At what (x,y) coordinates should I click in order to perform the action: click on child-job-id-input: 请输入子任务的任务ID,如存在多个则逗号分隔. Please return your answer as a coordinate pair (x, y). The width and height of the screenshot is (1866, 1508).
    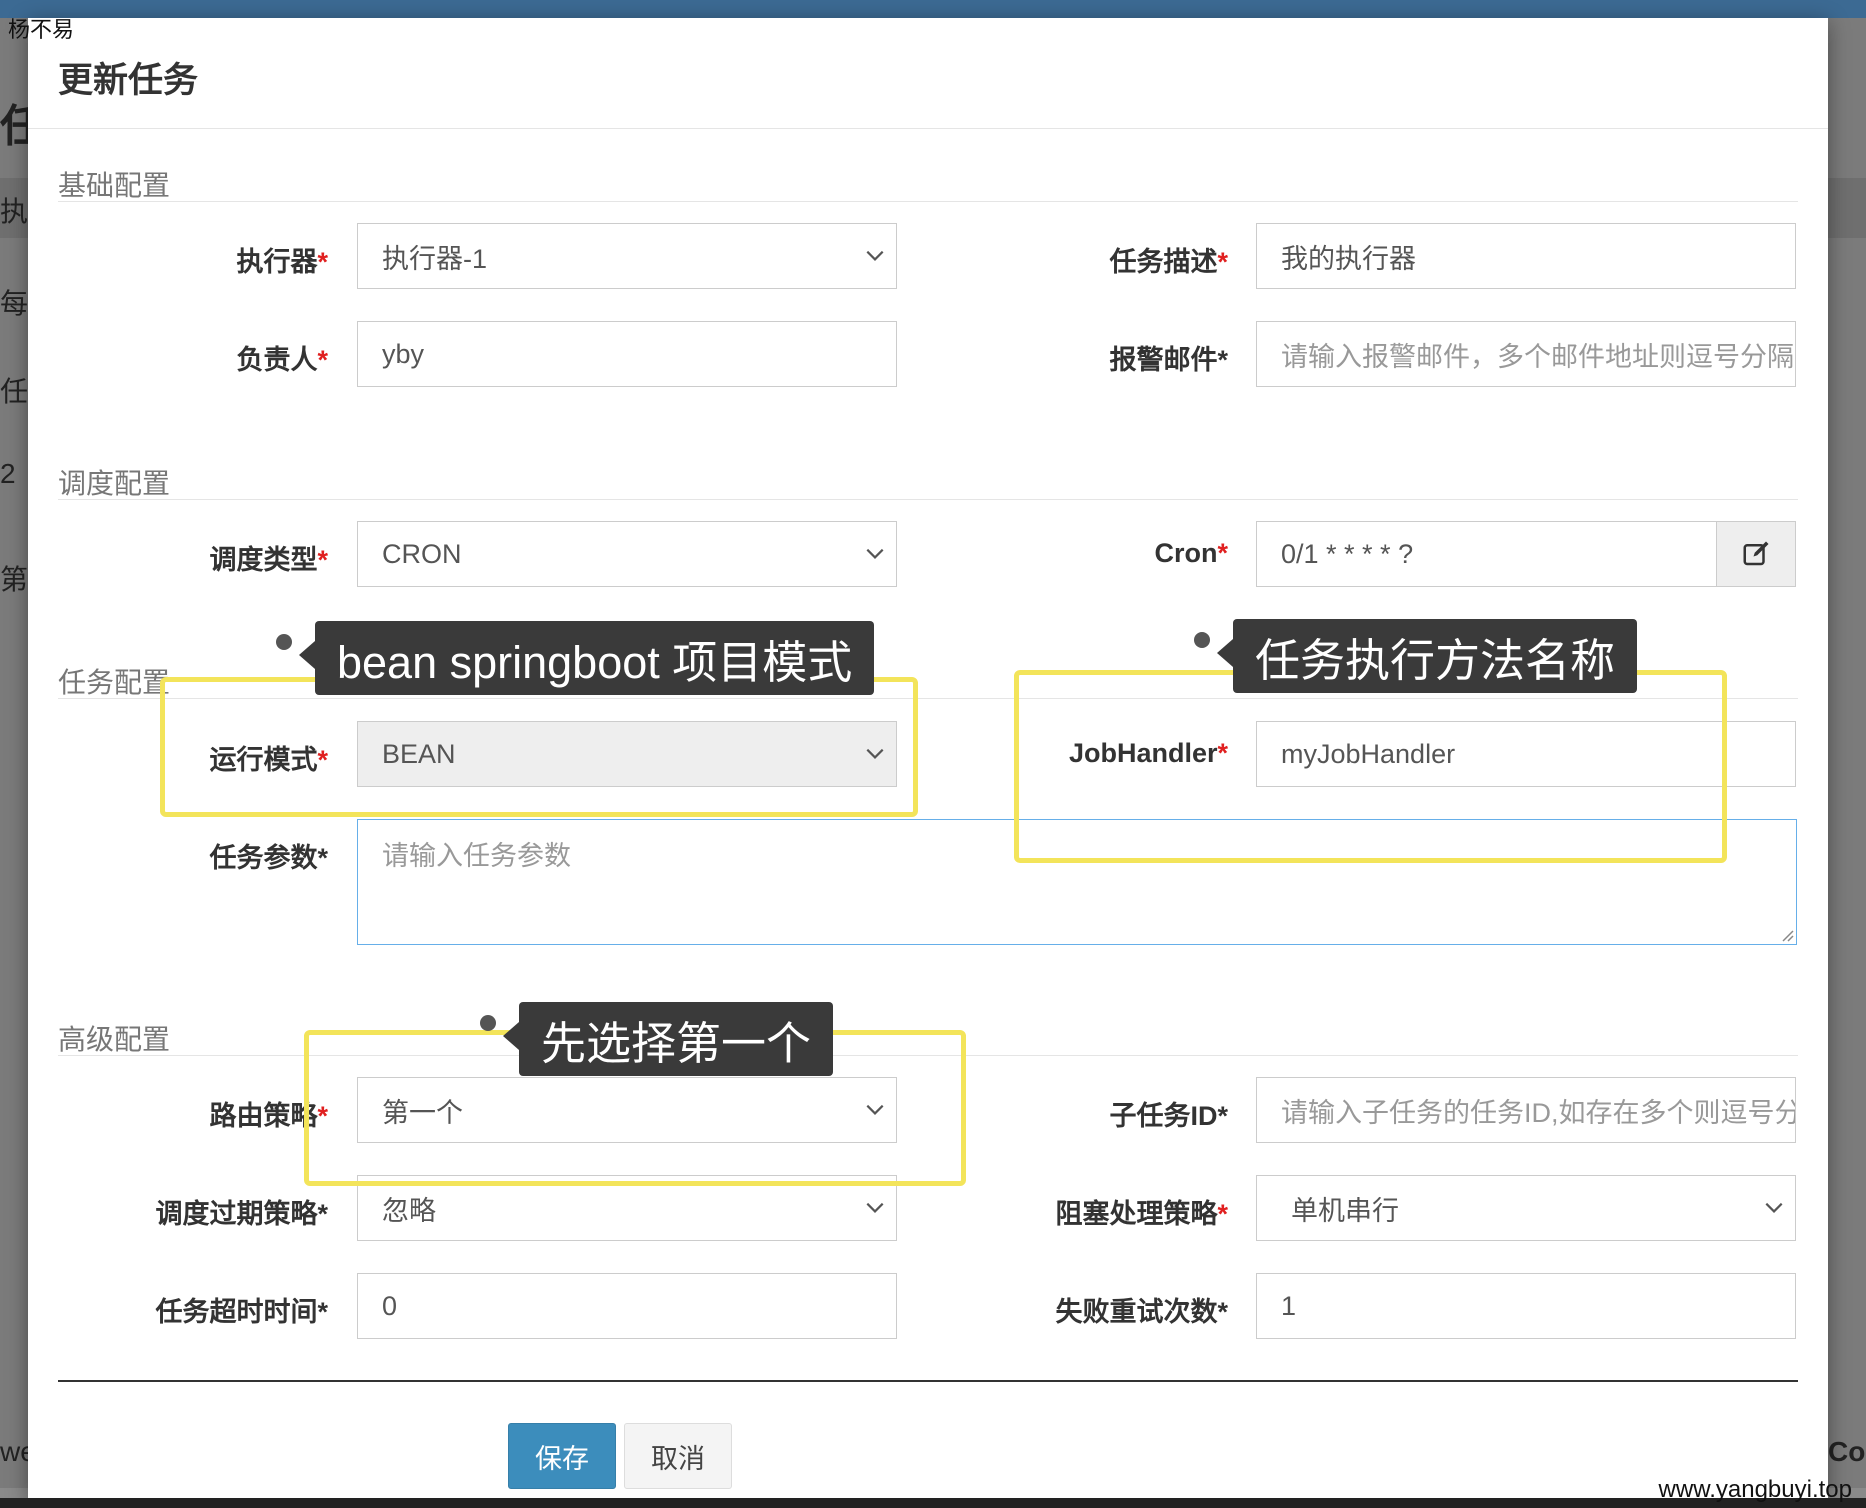
    Looking at the image, I should click on (1526, 1110).